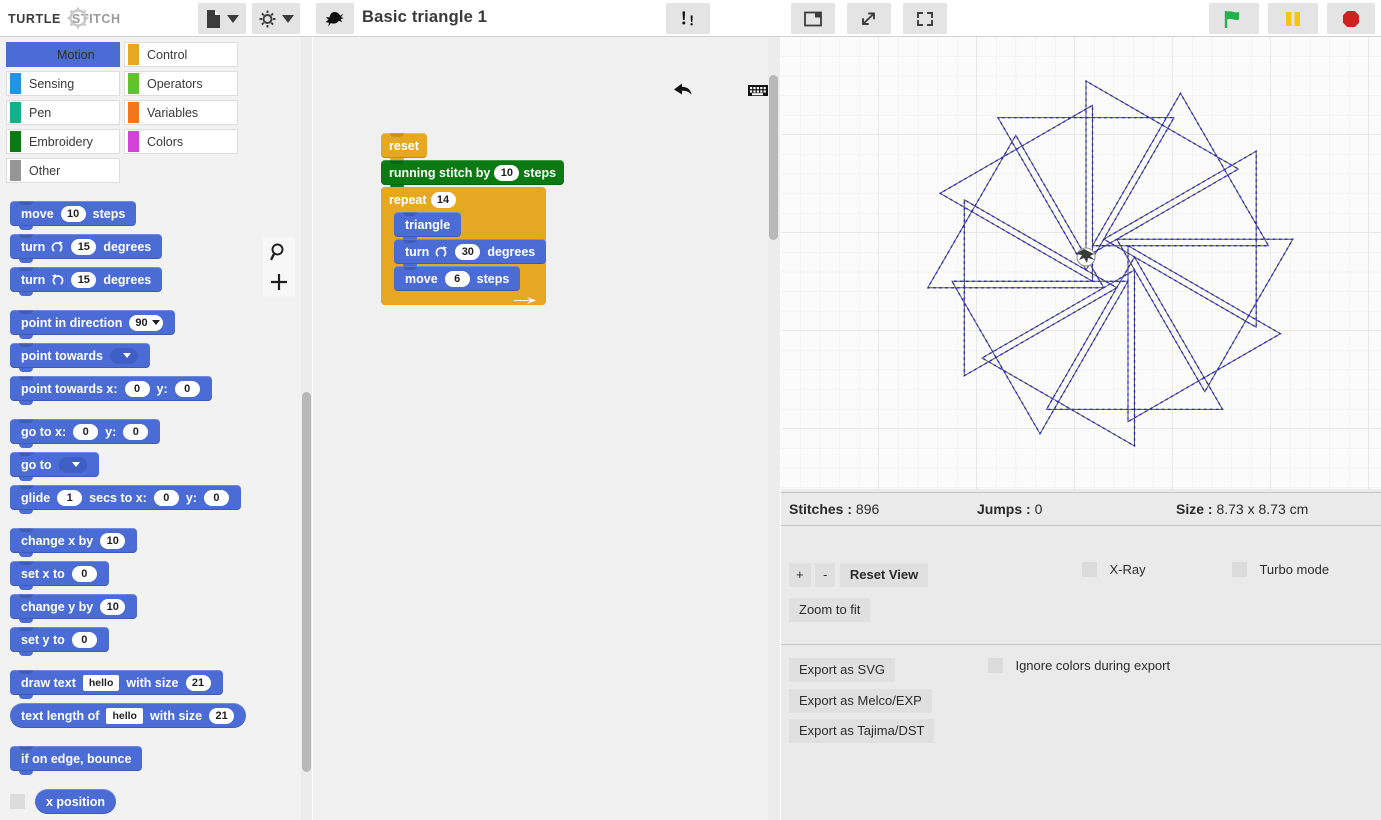 The width and height of the screenshot is (1381, 820). Describe the element at coordinates (1089, 570) in the screenshot. I see `xray-checkbox` at that location.